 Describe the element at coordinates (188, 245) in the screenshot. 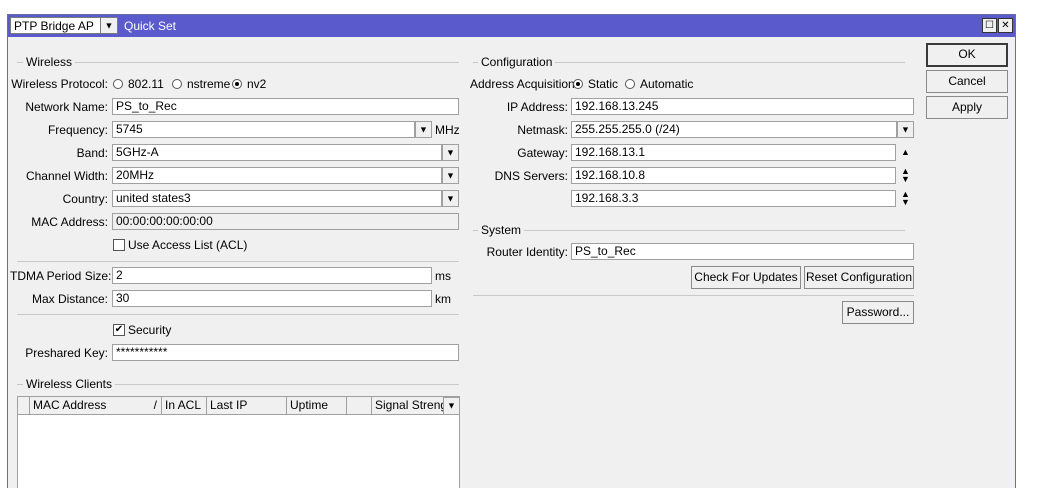

I see `acl-label: Use Access List (ACL)` at that location.